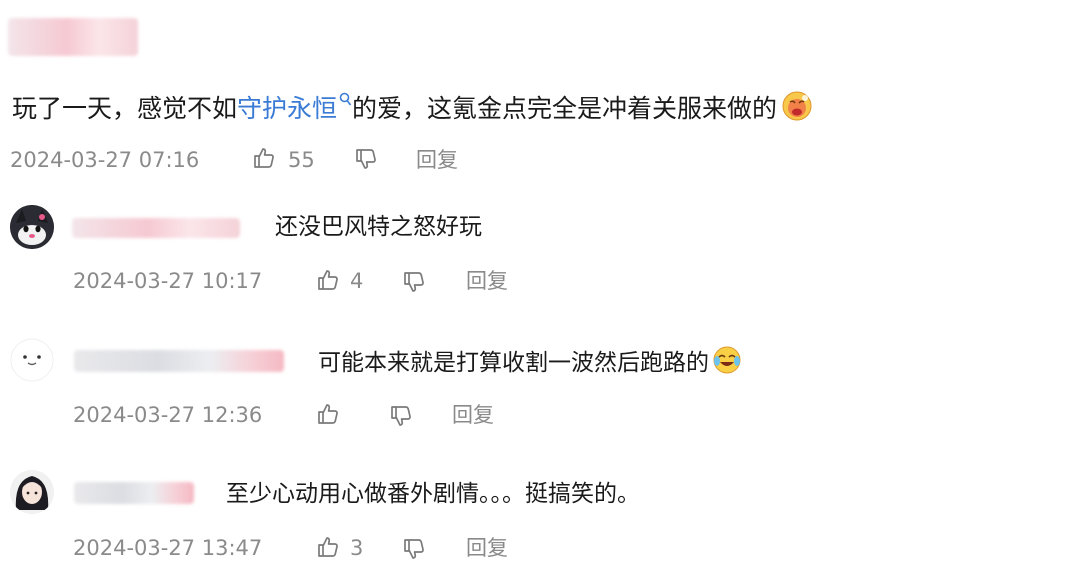  What do you see at coordinates (105, 160) in the screenshot?
I see `comment-date: 2024-03-27 07:16` at bounding box center [105, 160].